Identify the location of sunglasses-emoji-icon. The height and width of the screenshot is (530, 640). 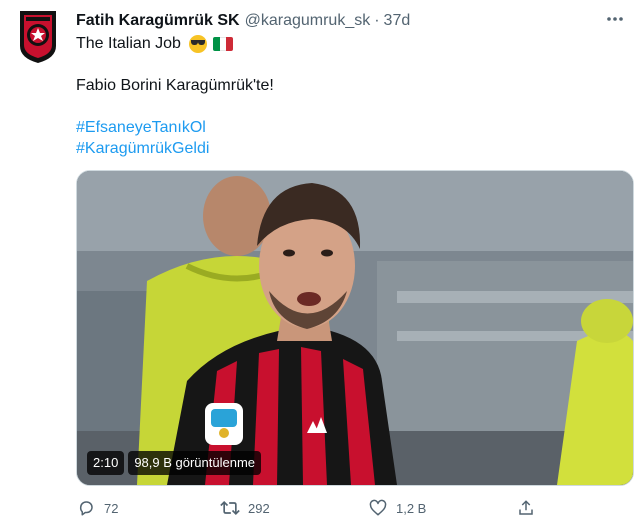
(197, 44).